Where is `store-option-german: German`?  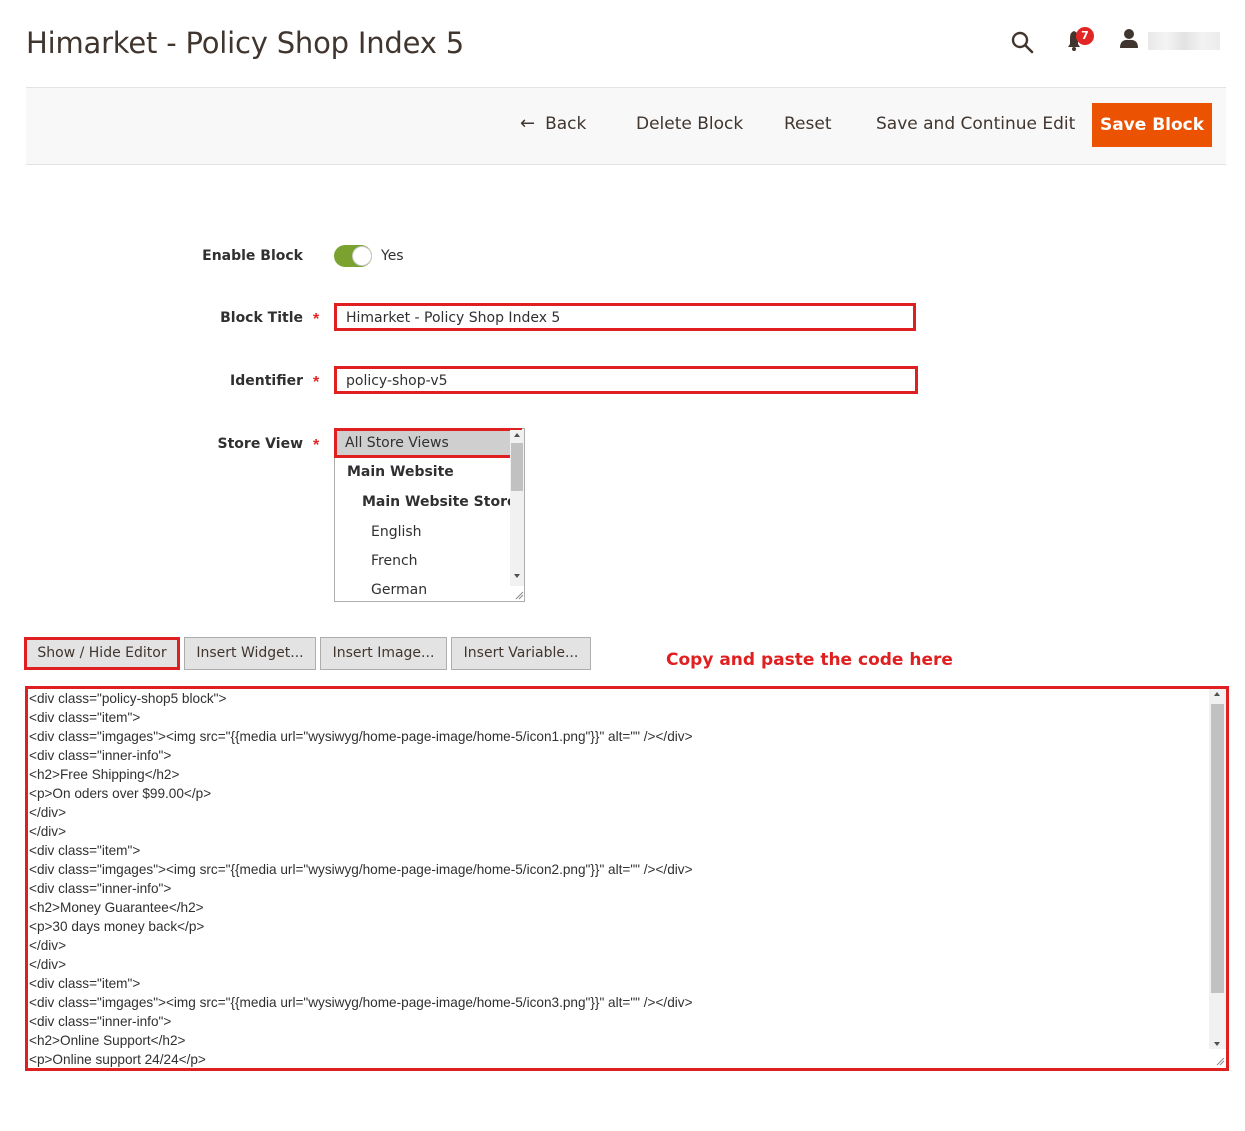
store-option-german: German is located at coordinates (399, 590).